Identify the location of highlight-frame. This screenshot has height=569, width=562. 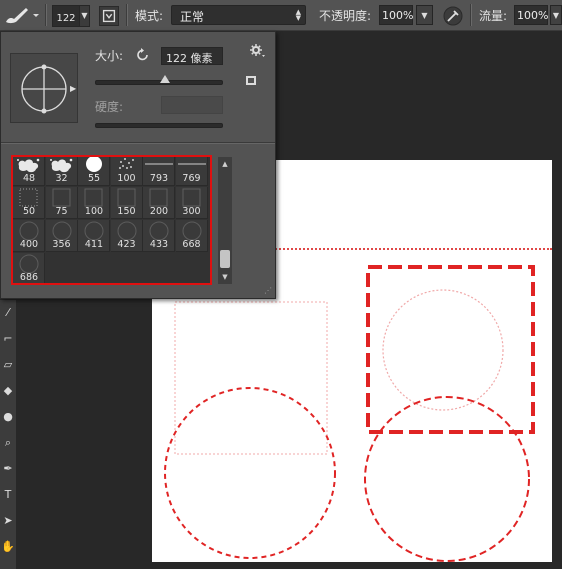
(111, 220).